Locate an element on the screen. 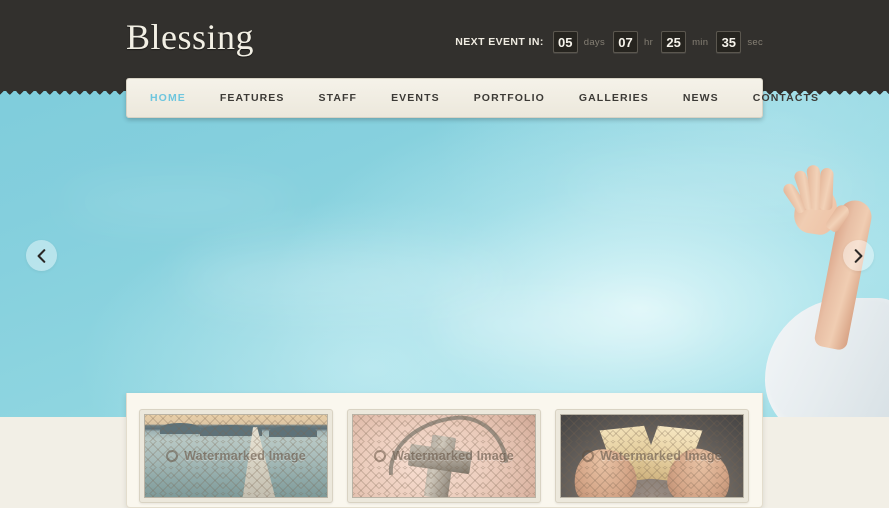  nav-item-home: HOME is located at coordinates (168, 98).